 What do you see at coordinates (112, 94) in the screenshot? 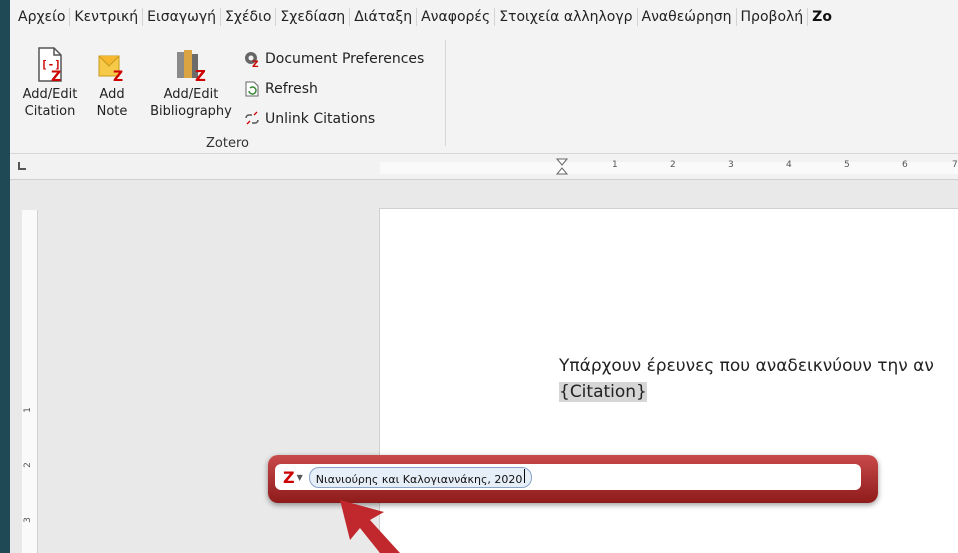
I see `add-note-line1: Add` at bounding box center [112, 94].